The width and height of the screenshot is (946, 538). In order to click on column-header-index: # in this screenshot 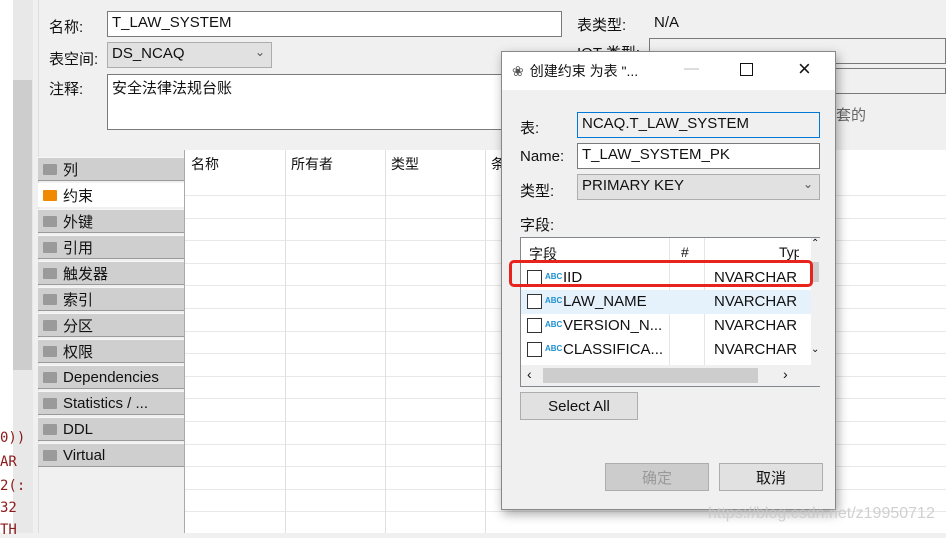, I will do `click(685, 252)`.